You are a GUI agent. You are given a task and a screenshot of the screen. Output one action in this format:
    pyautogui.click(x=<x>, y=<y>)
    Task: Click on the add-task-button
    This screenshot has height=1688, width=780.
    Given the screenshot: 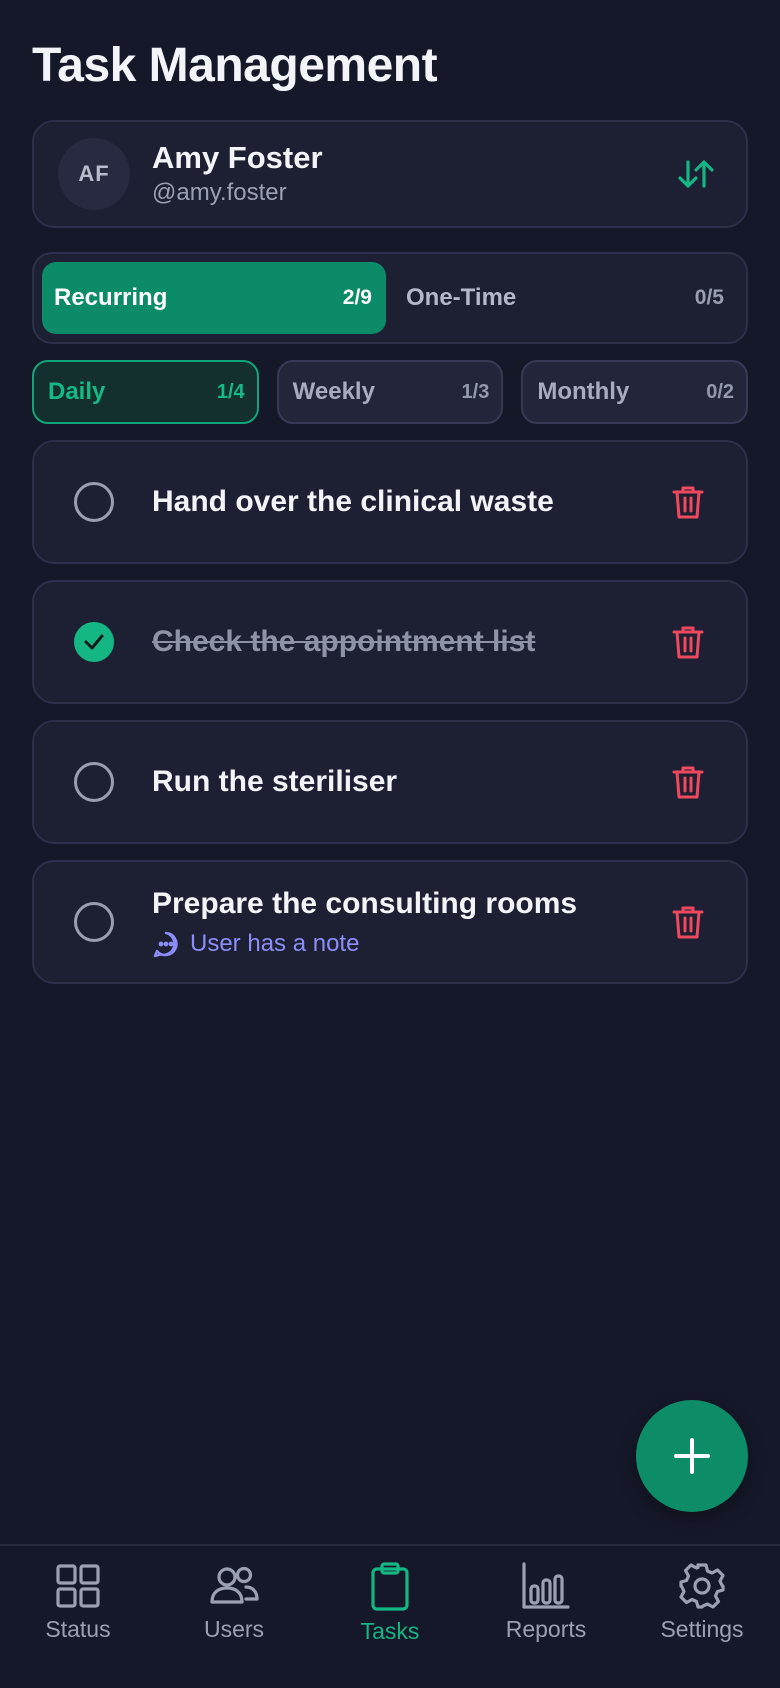 What is the action you would take?
    pyautogui.click(x=692, y=1456)
    